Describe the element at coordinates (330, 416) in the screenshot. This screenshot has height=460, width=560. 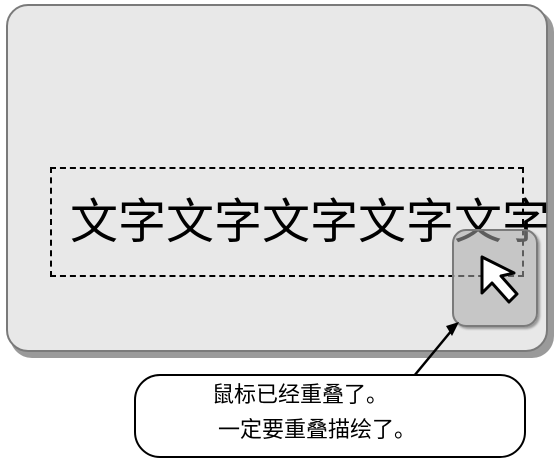
I see `speech-callout: 鼠标已经重叠了。 一定要重叠描绘了。` at that location.